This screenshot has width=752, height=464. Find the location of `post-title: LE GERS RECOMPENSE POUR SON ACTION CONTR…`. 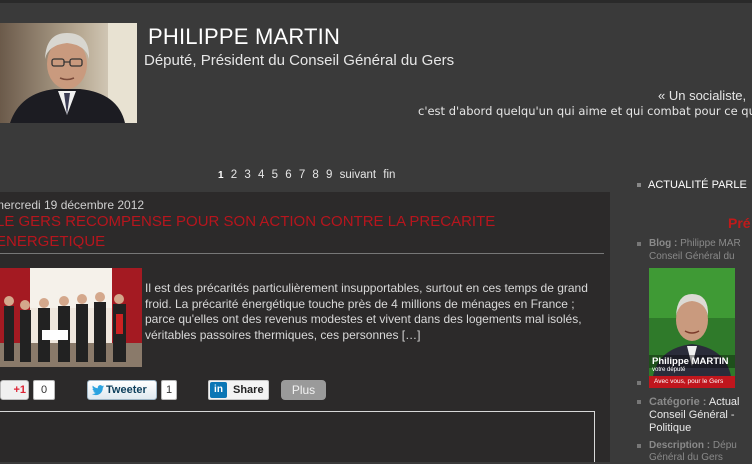

post-title: LE GERS RECOMPENSE POUR SON ACTION CONTR… is located at coordinates (298, 232).